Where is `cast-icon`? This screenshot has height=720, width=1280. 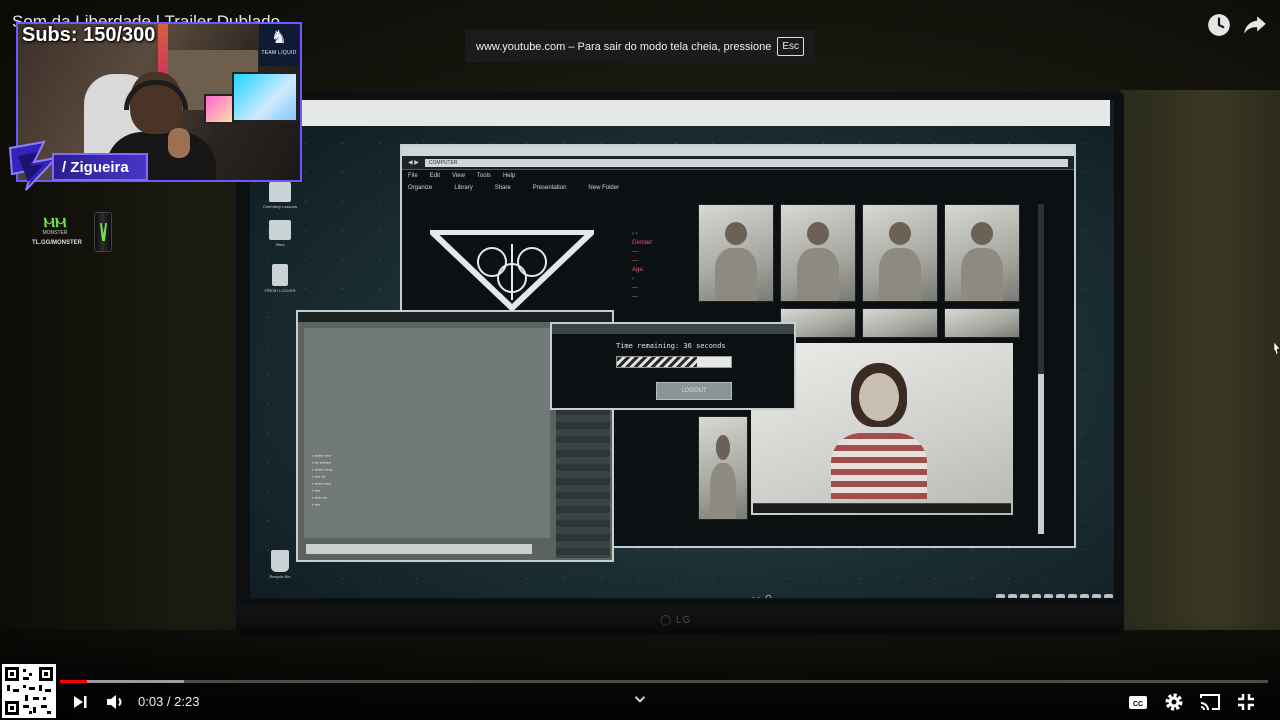
cast-icon is located at coordinates (1210, 702).